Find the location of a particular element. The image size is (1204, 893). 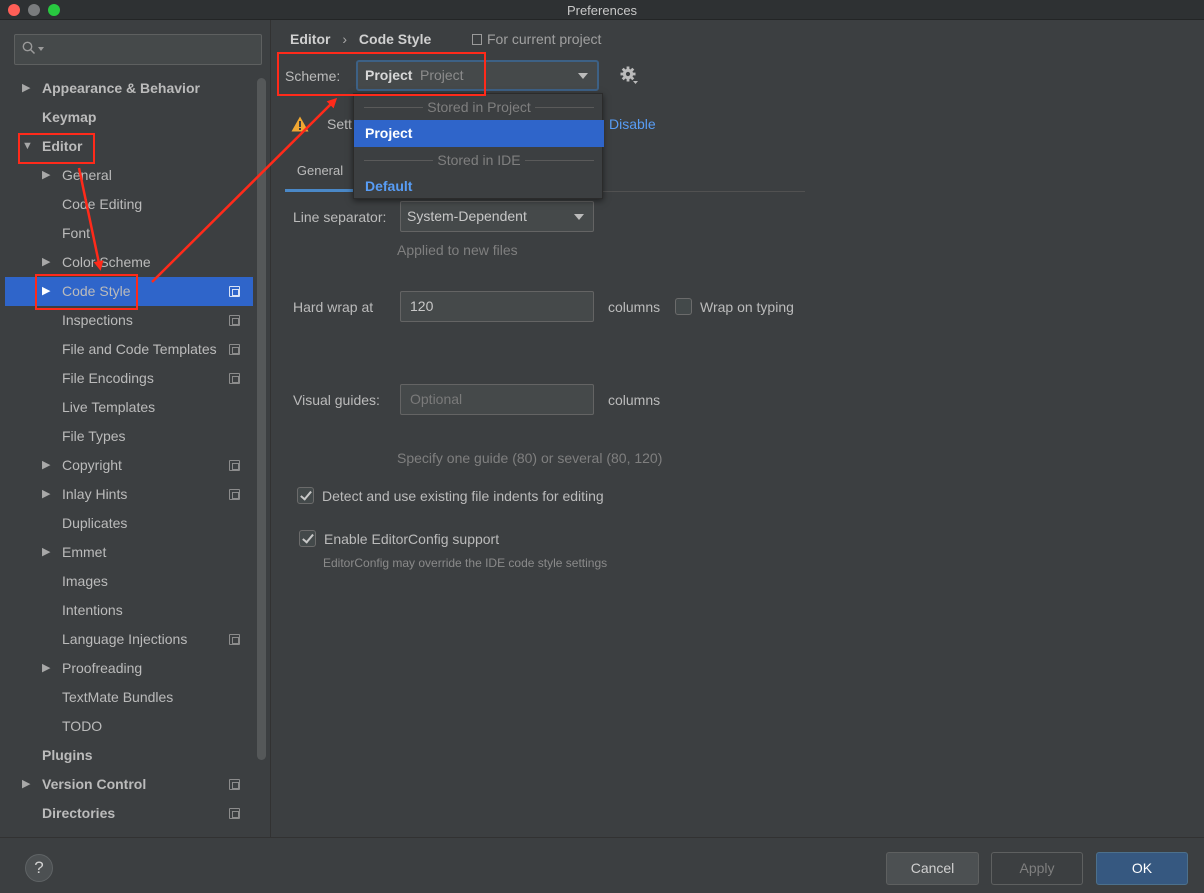

tree-item-language-injections: Language Injections is located at coordinates (129, 639).